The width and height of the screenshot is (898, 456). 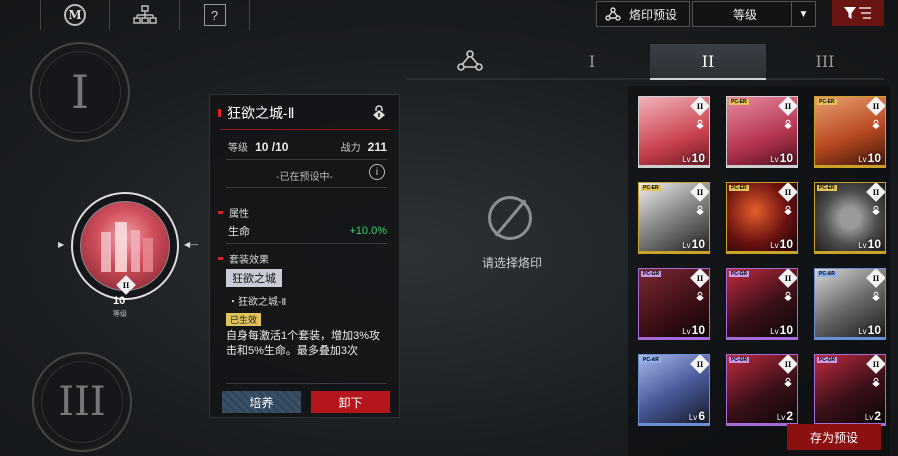 I want to click on save-preset-button: 存为预设, so click(x=834, y=437).